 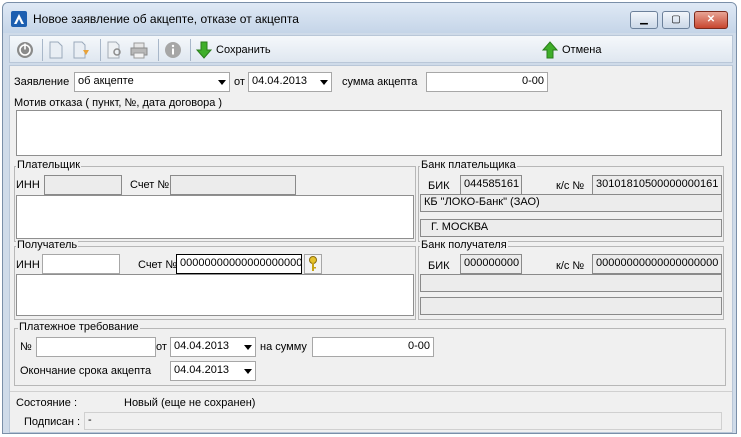 I want to click on request-date-label: от, so click(x=161, y=347).